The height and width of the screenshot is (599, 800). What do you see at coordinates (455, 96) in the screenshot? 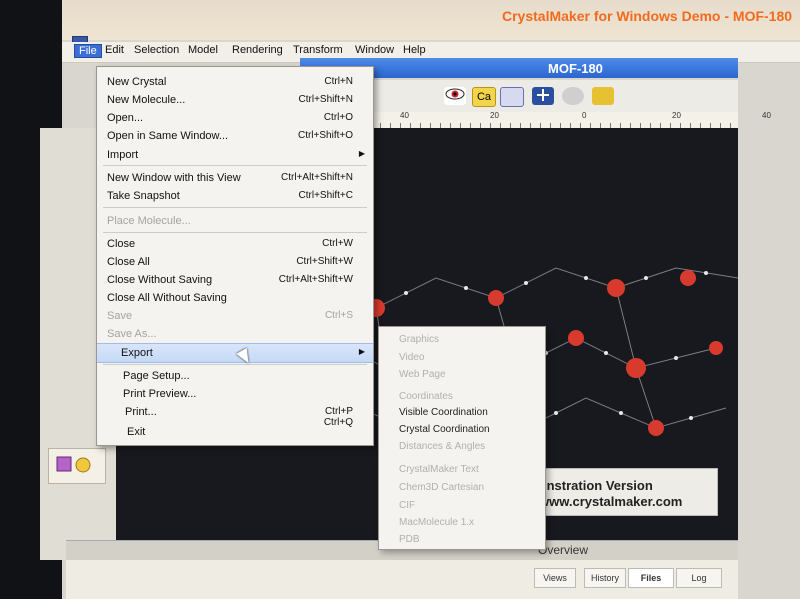
I see `eye-icon` at bounding box center [455, 96].